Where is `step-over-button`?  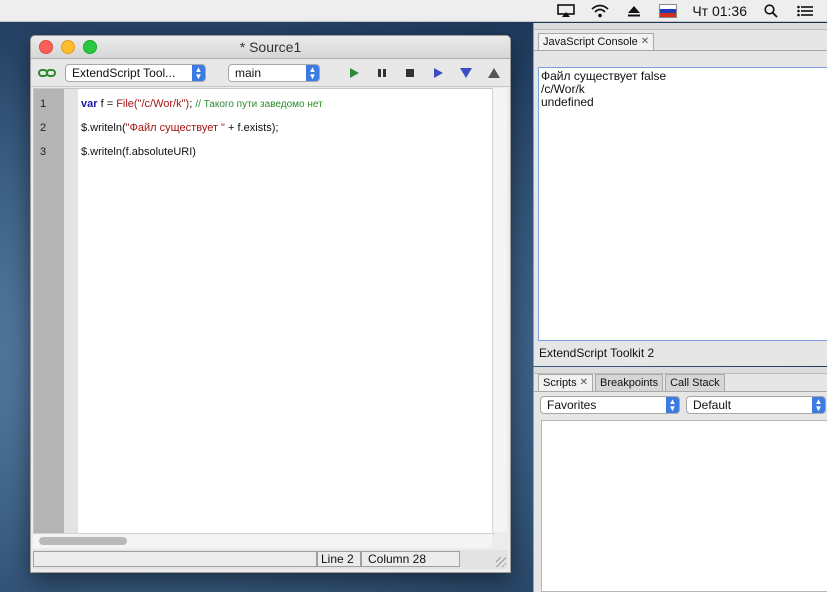
step-over-button is located at coordinates (438, 73).